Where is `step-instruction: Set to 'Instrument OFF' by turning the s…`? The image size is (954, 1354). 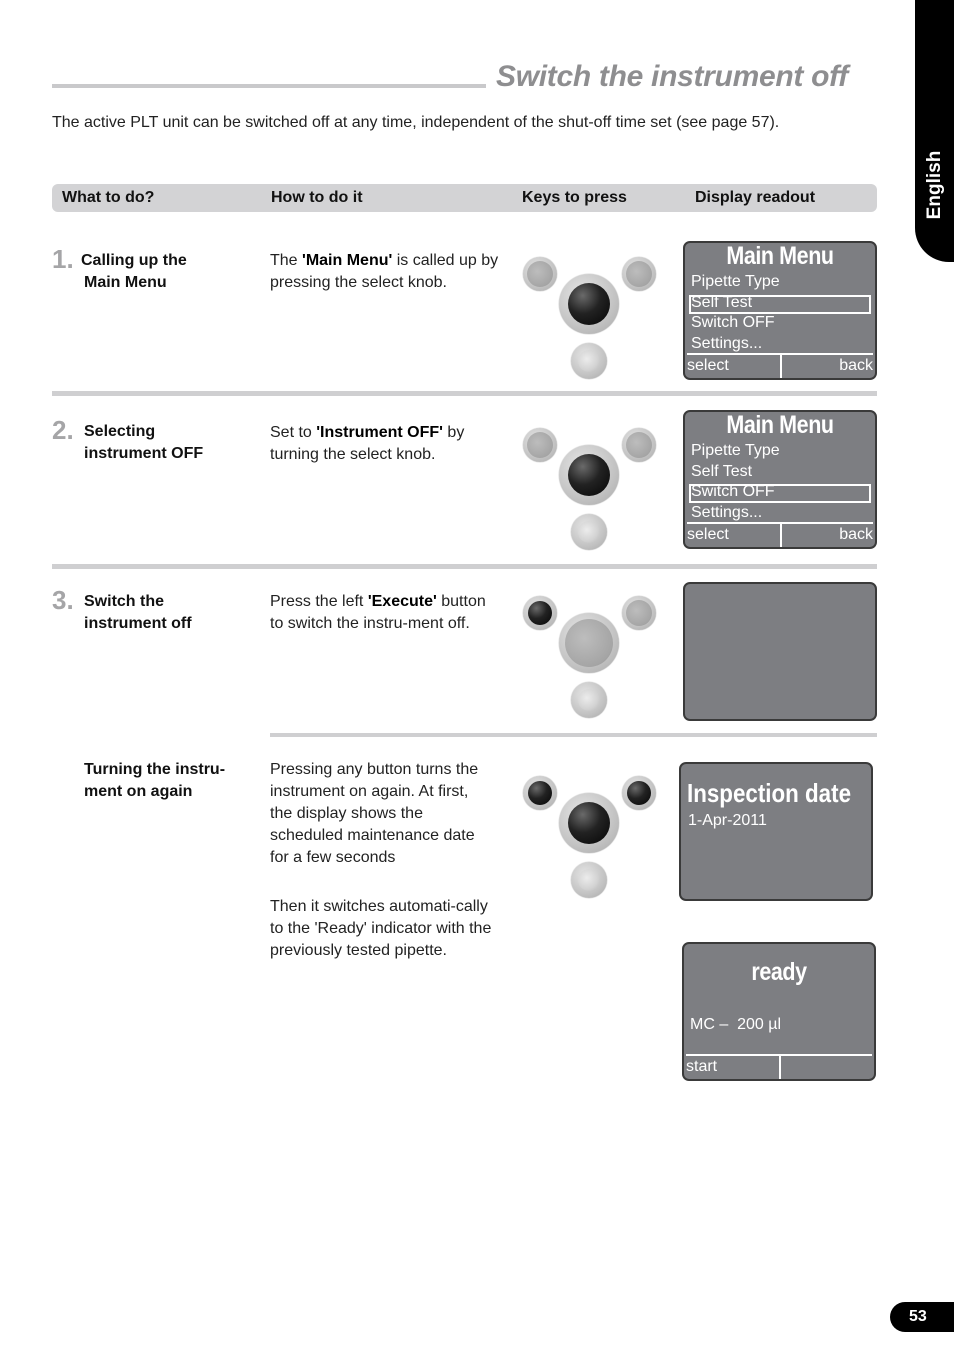 step-instruction: Set to 'Instrument OFF' by turning the s… is located at coordinates (385, 444).